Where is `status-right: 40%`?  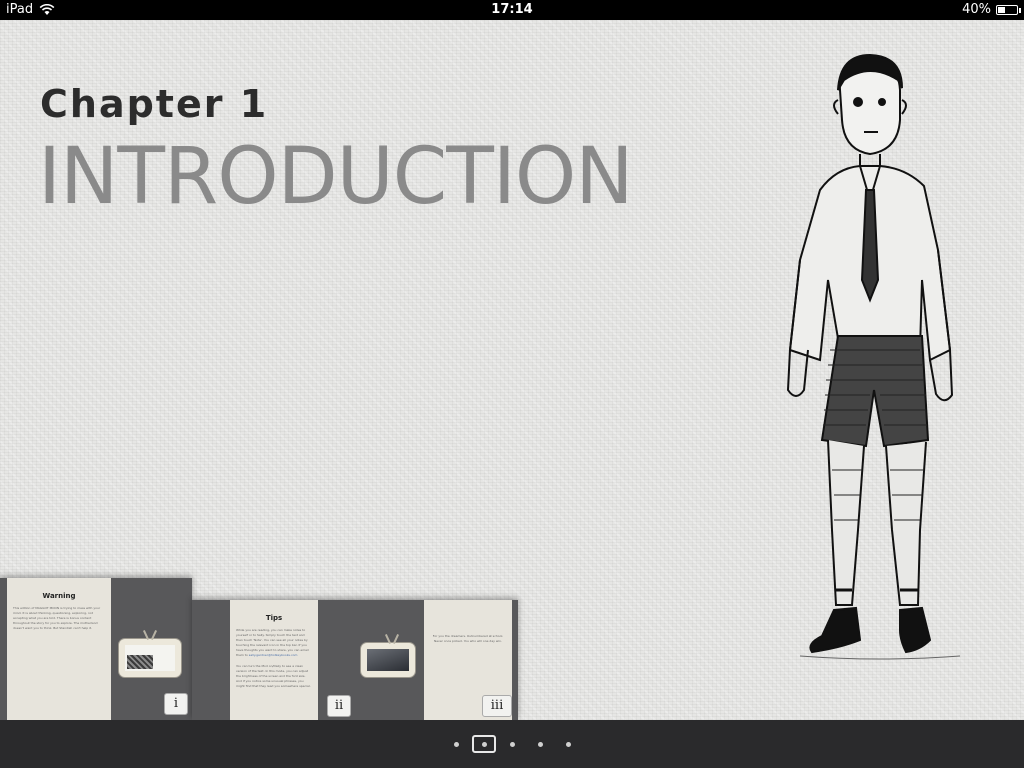 status-right: 40% is located at coordinates (991, 9).